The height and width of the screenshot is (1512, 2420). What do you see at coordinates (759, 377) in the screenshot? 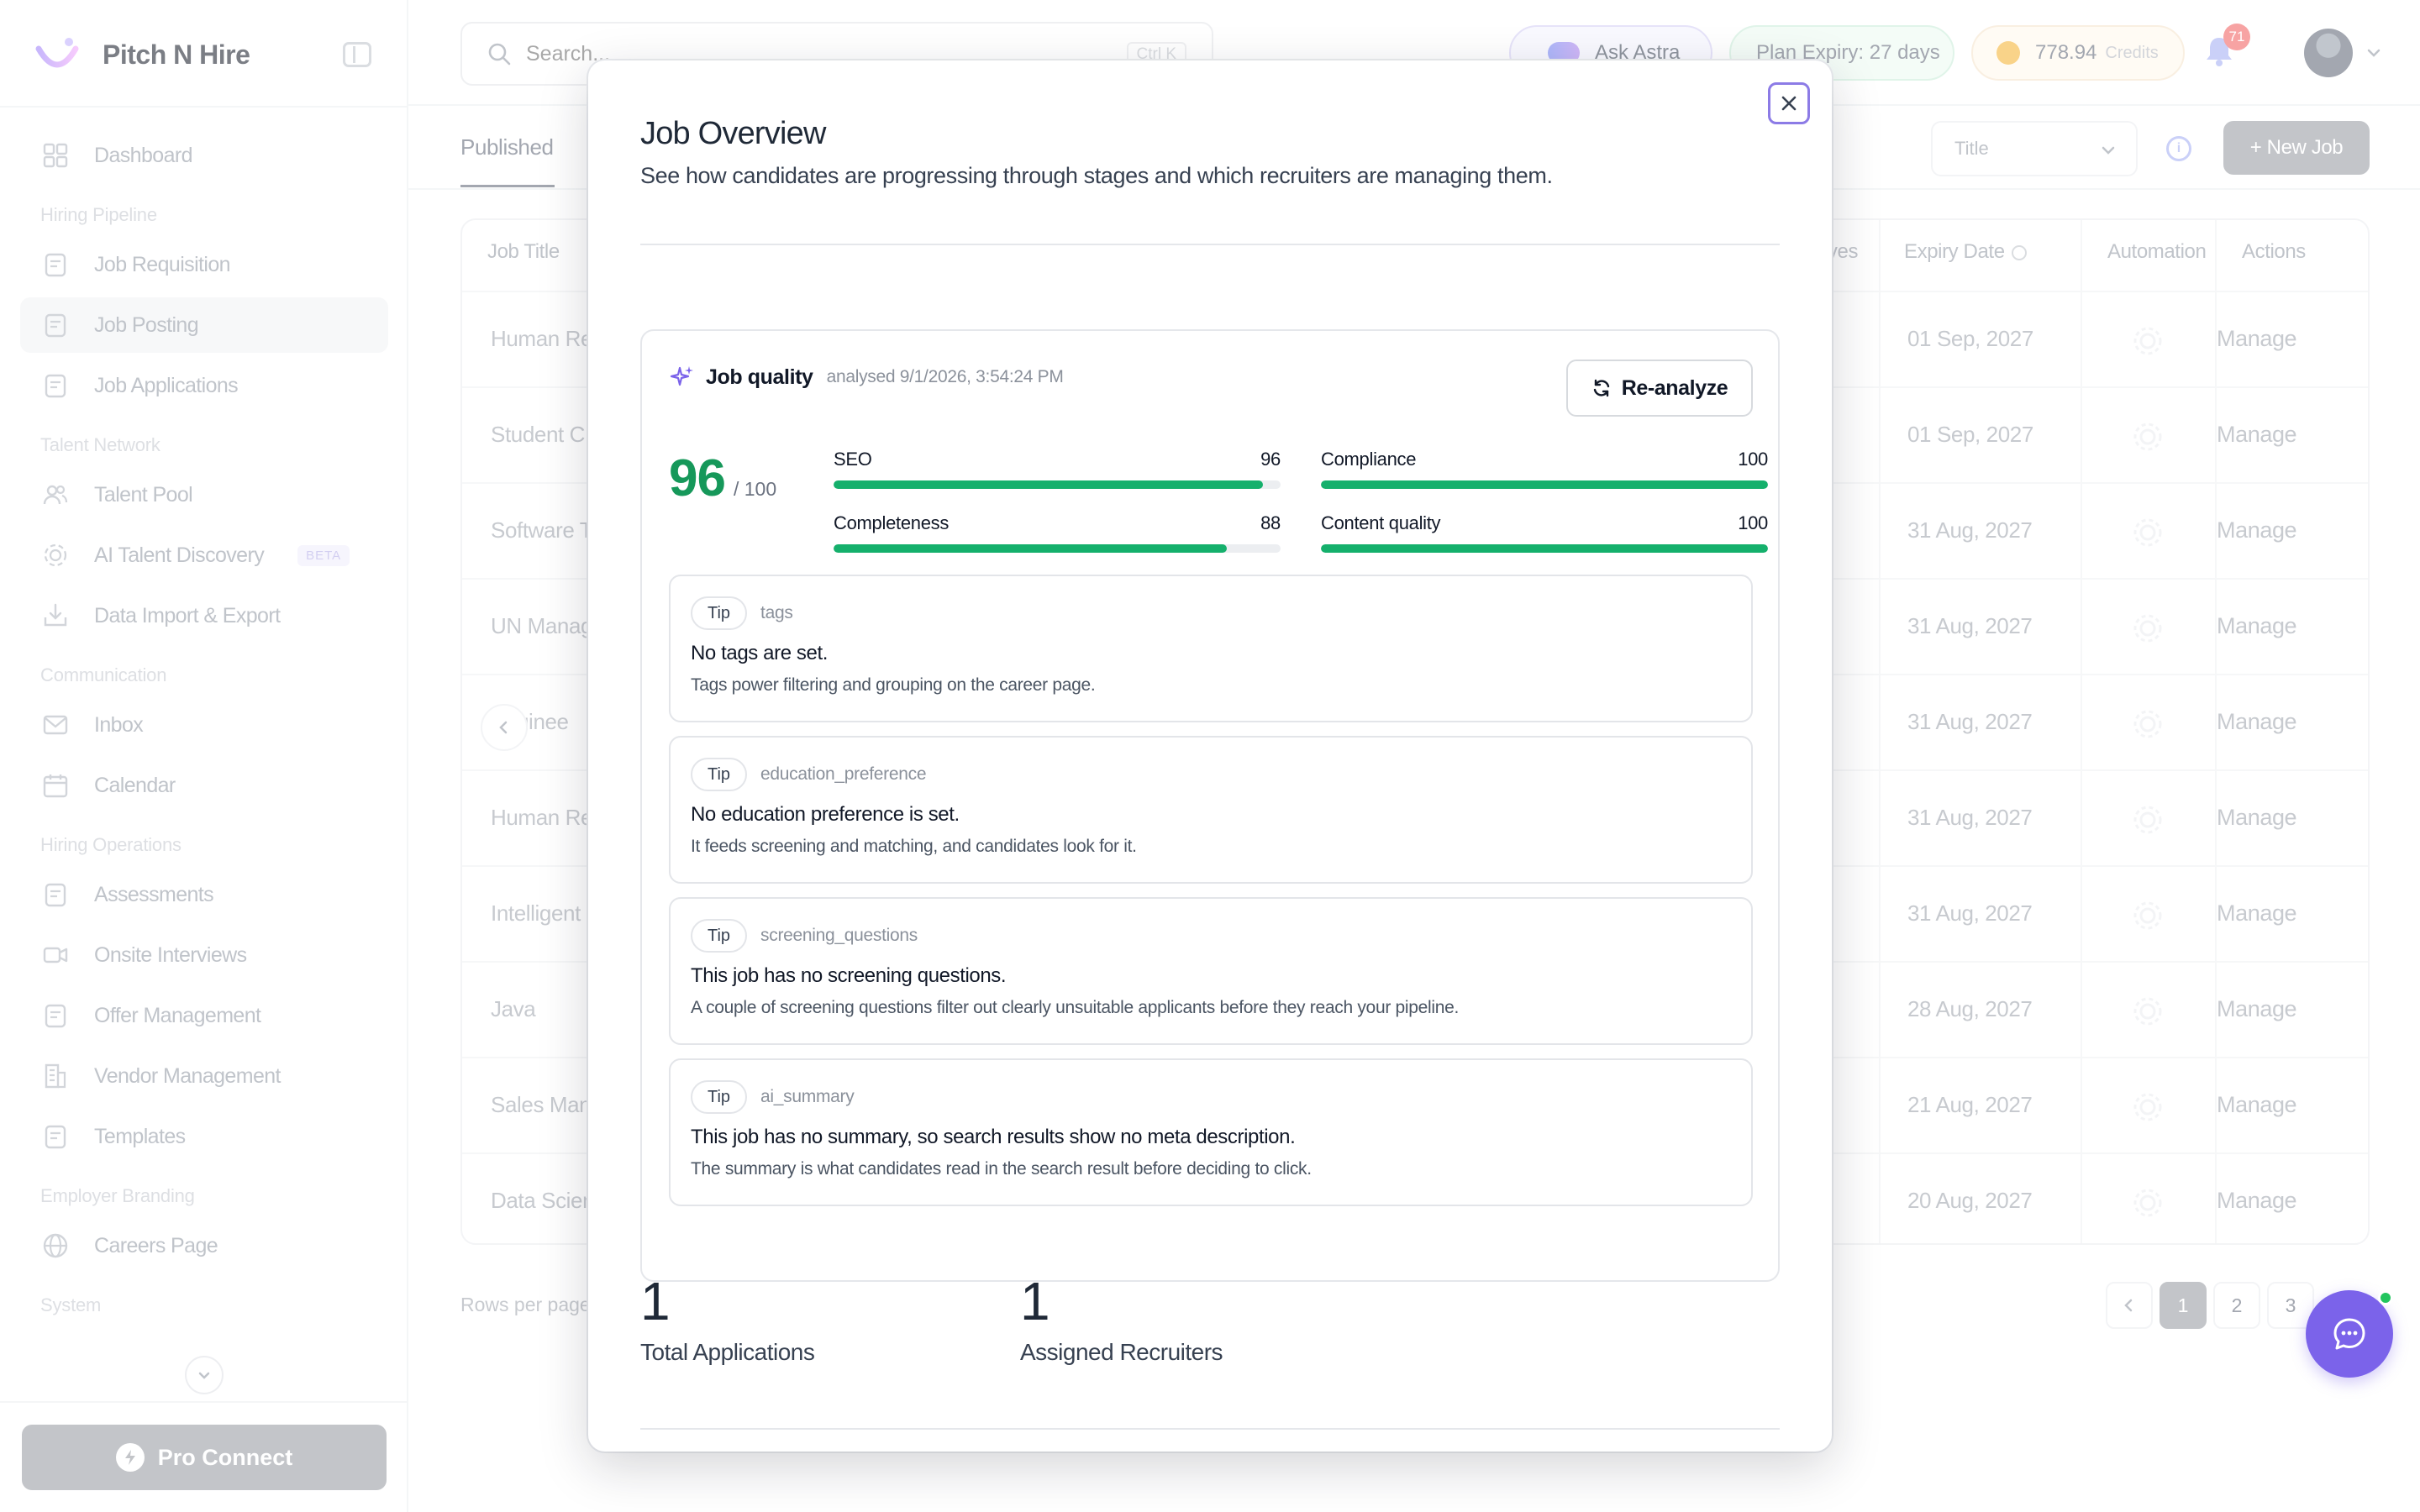
I see `job-quality-title: Job quality` at bounding box center [759, 377].